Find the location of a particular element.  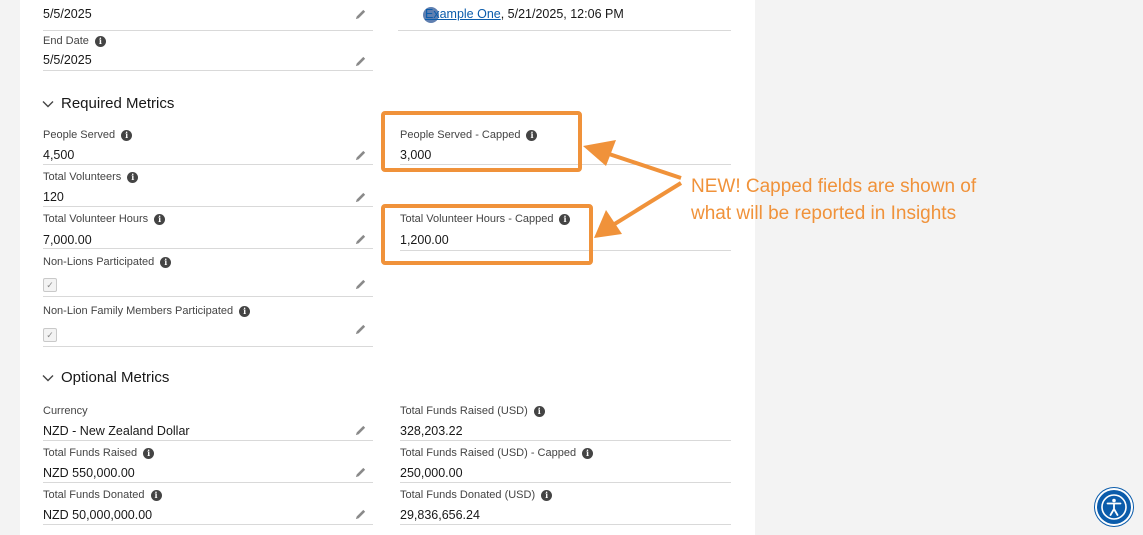

annotation-arrows is located at coordinates (633, 189).